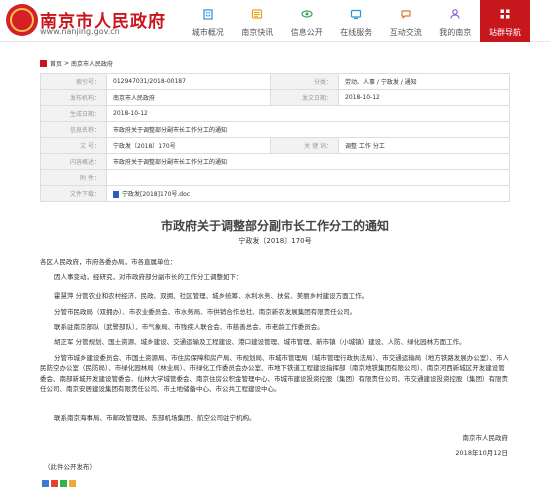 This screenshot has width=550, height=498. Describe the element at coordinates (63, 483) in the screenshot. I see `wechat-icon` at that location.